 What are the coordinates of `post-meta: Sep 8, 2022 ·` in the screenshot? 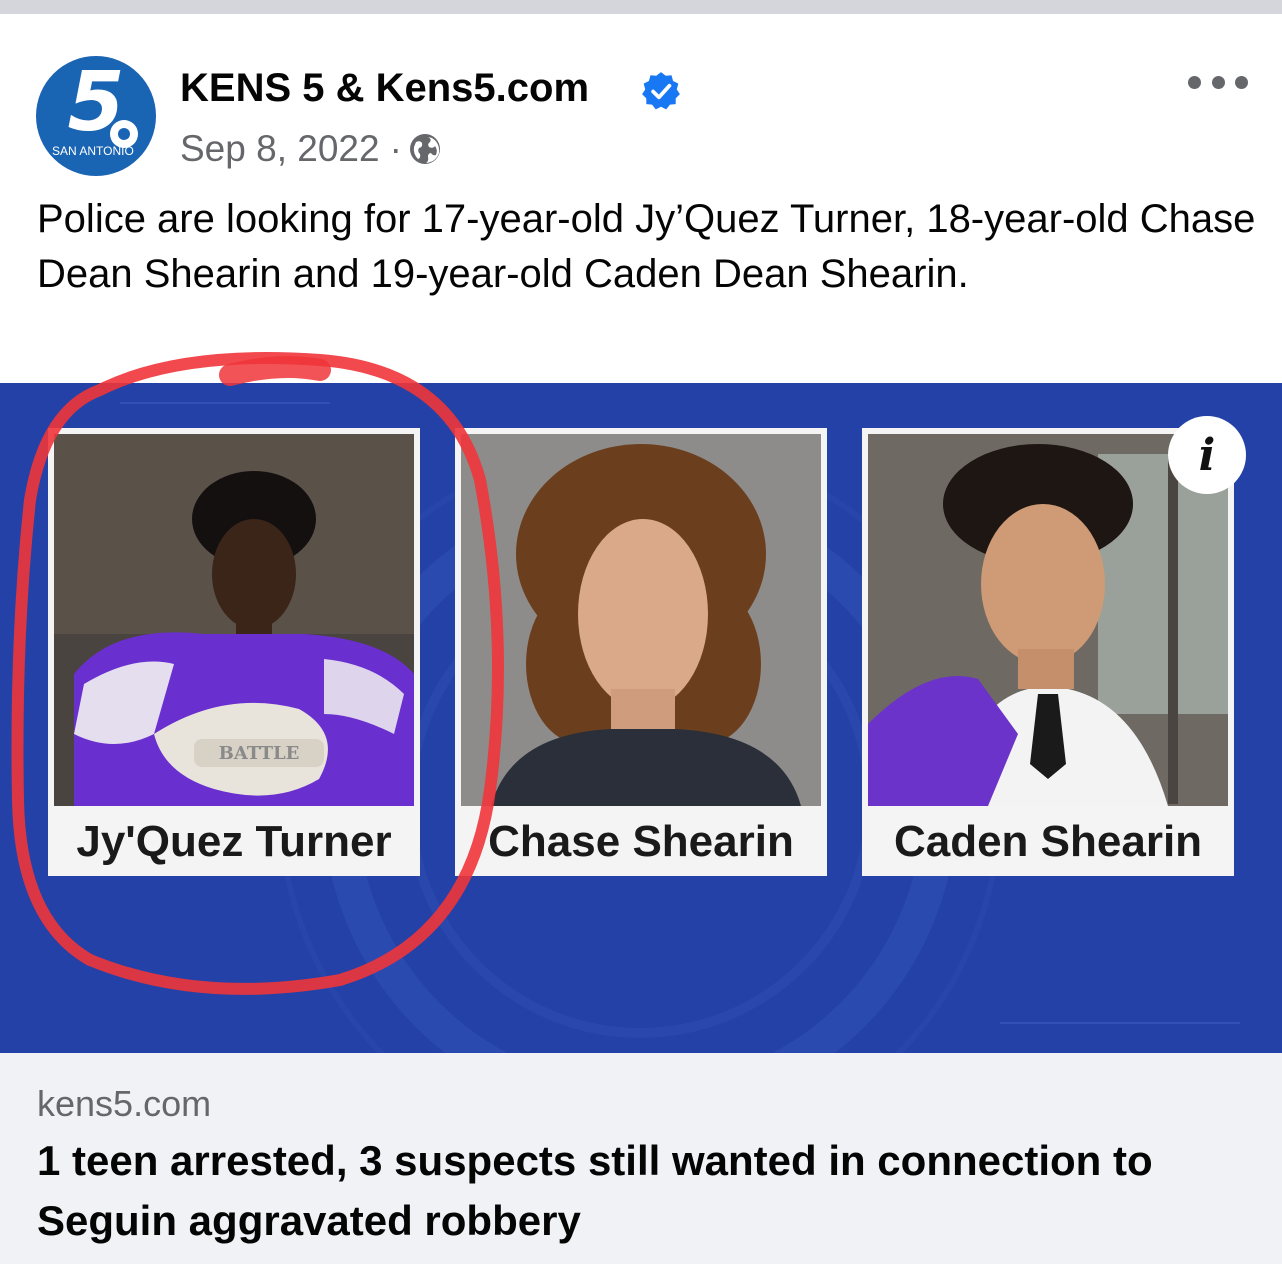 It's located at (311, 149).